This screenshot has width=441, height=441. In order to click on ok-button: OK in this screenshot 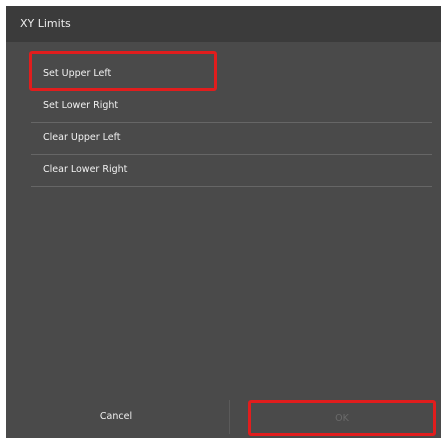, I will do `click(342, 418)`.